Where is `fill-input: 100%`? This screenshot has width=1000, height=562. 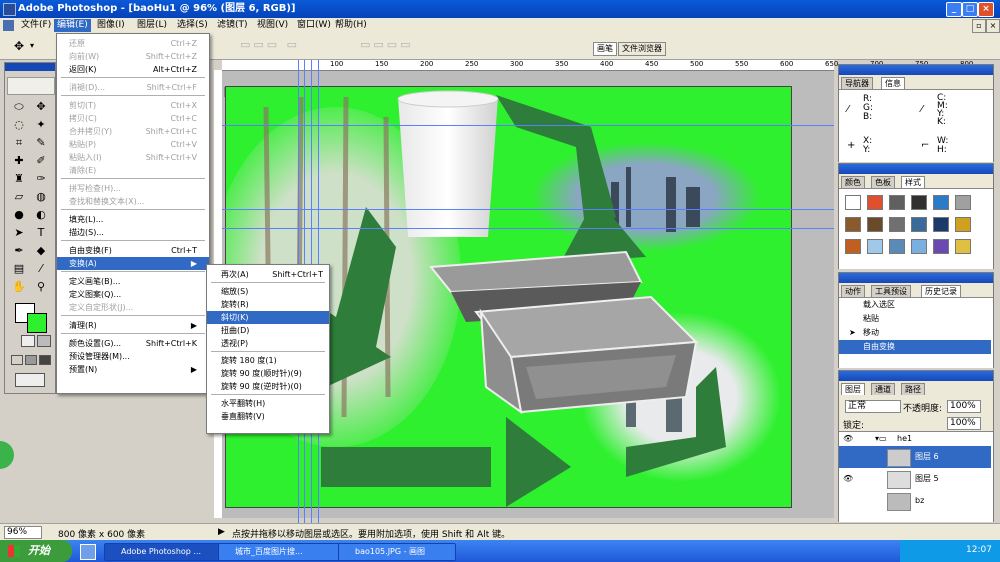 fill-input: 100% is located at coordinates (964, 423).